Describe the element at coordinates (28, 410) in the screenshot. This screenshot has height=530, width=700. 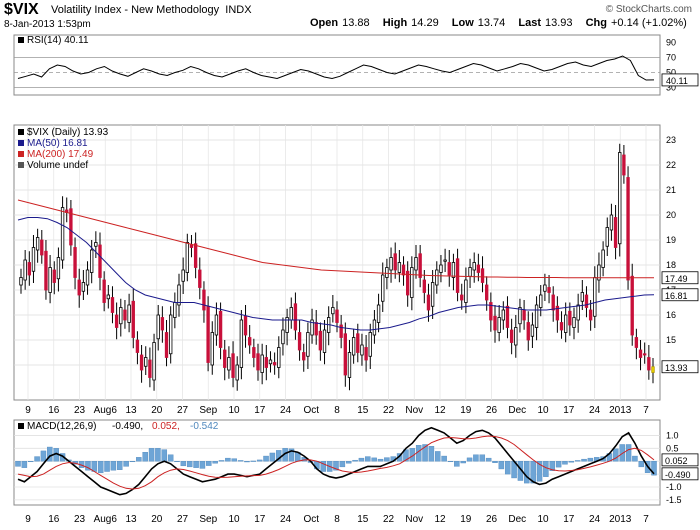
I see `price-x-tick-label: 9` at that location.